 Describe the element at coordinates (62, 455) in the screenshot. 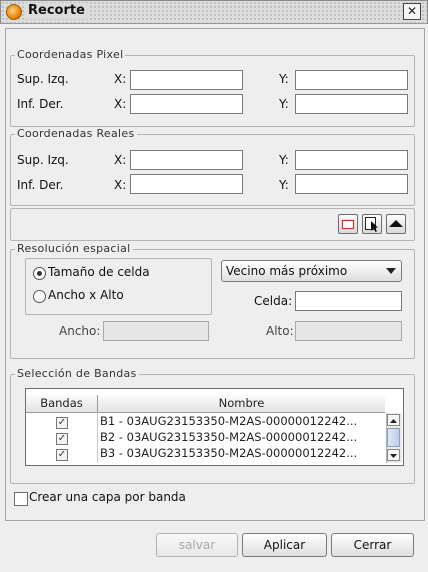

I see `band-3-checkbox: ✓` at that location.